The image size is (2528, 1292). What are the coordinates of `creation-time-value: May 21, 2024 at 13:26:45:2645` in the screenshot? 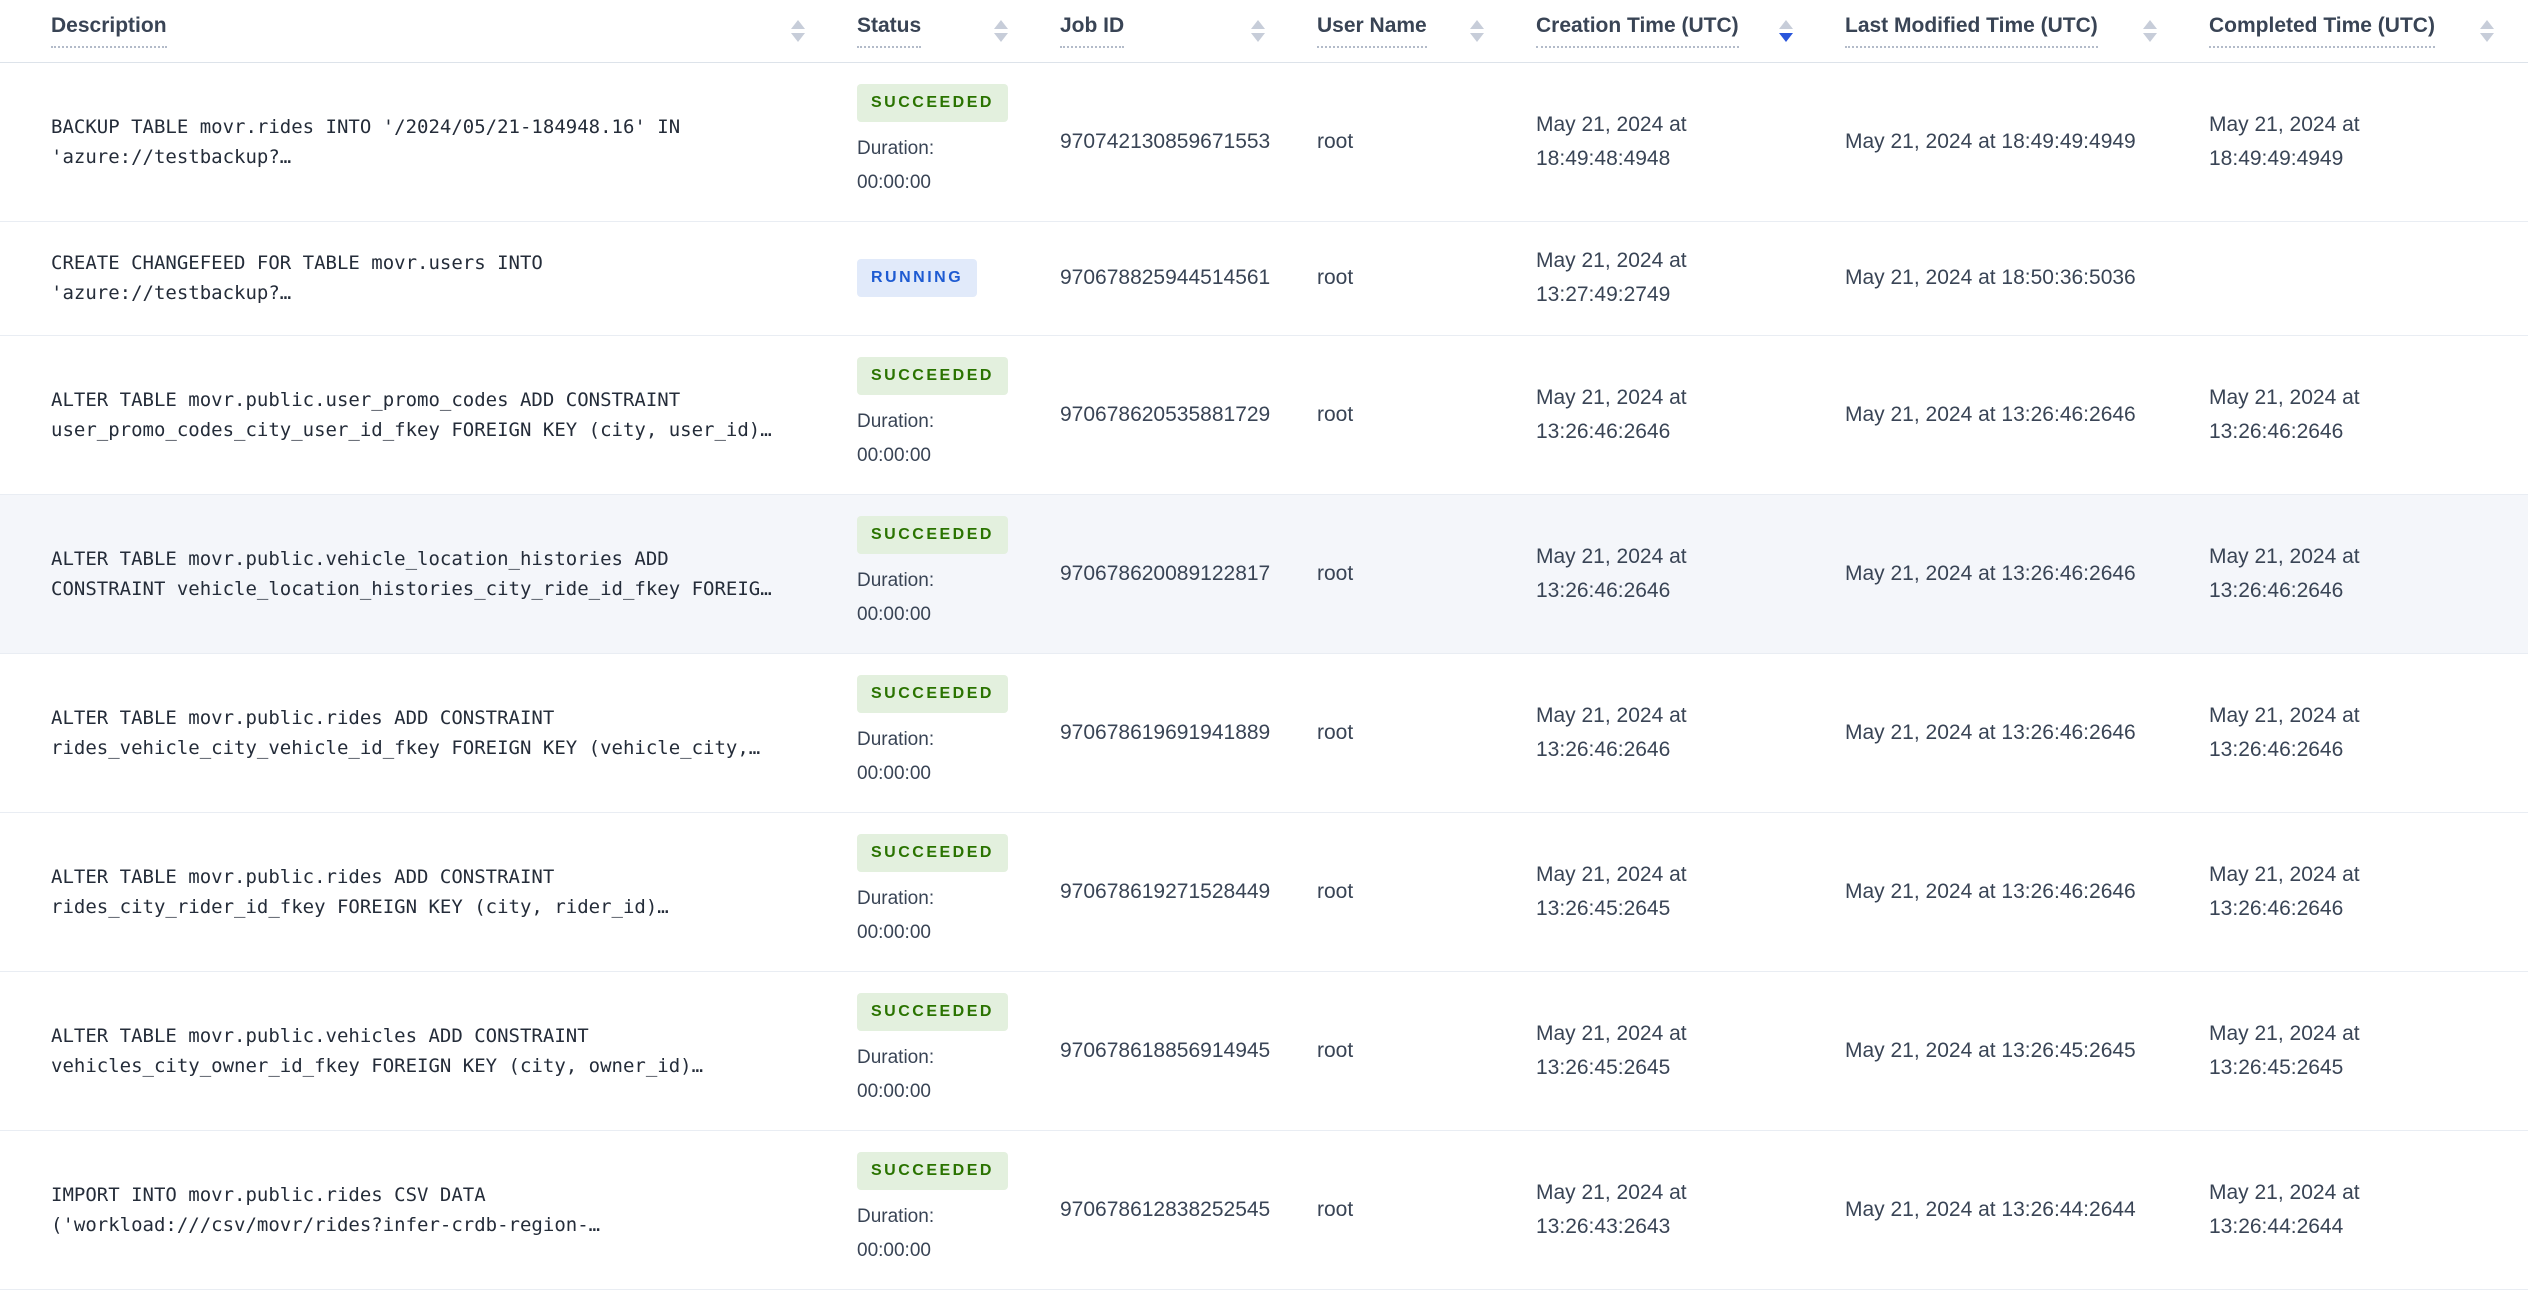 It's located at (1611, 1050).